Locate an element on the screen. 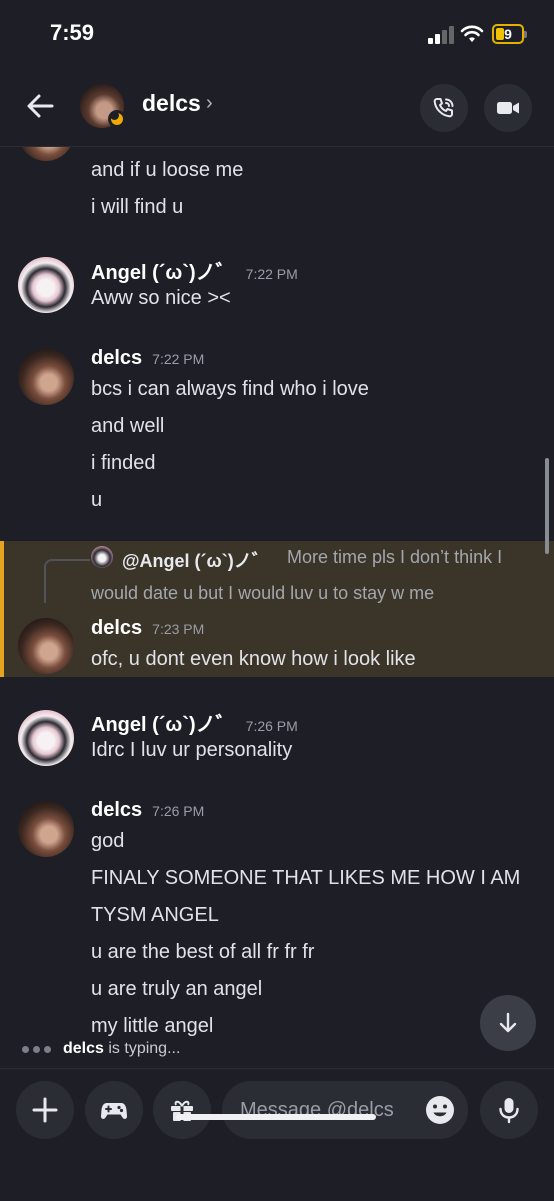  activities-button is located at coordinates (114, 1110).